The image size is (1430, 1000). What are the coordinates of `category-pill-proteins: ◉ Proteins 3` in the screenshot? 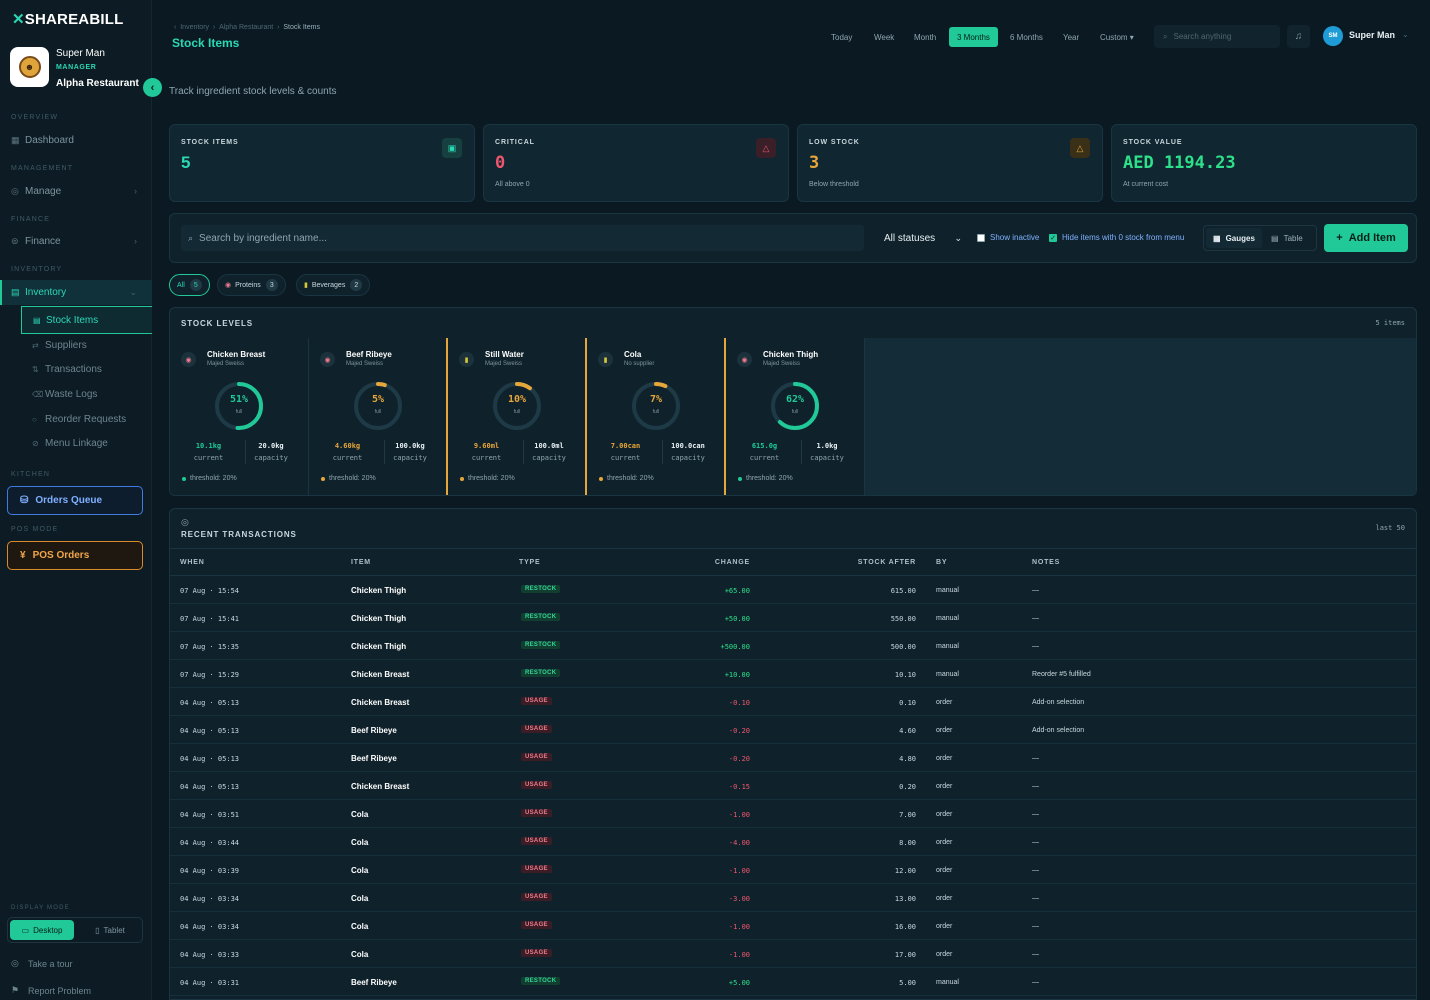 It's located at (251, 285).